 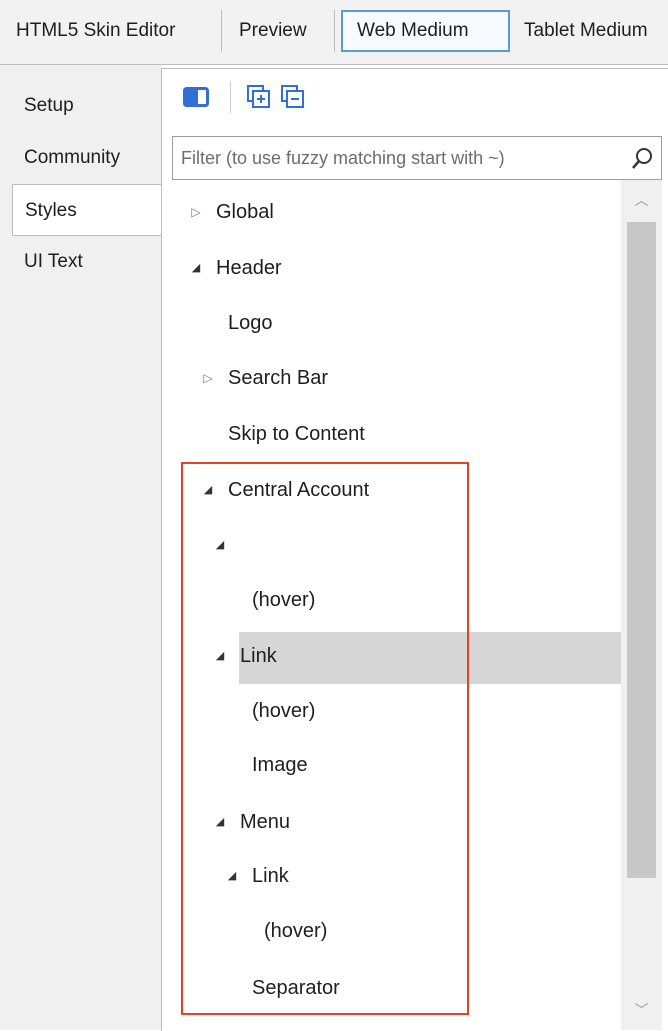 I want to click on side-tab-community: Community, so click(x=87, y=158).